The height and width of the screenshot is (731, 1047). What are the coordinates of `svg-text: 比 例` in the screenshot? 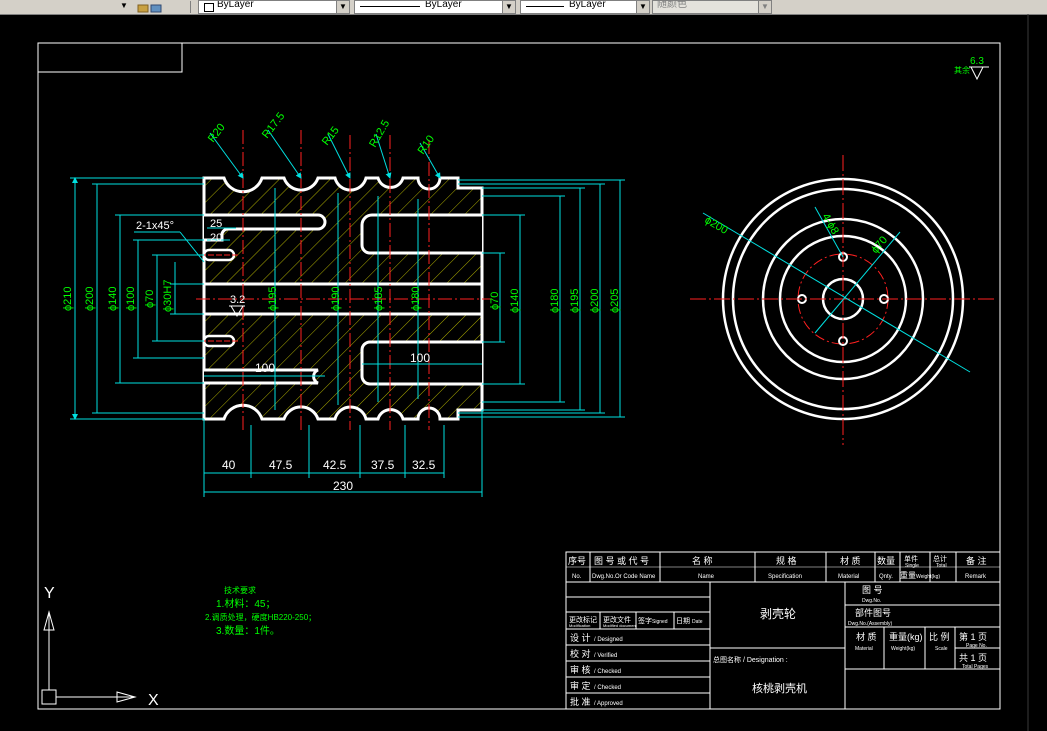 It's located at (939, 636).